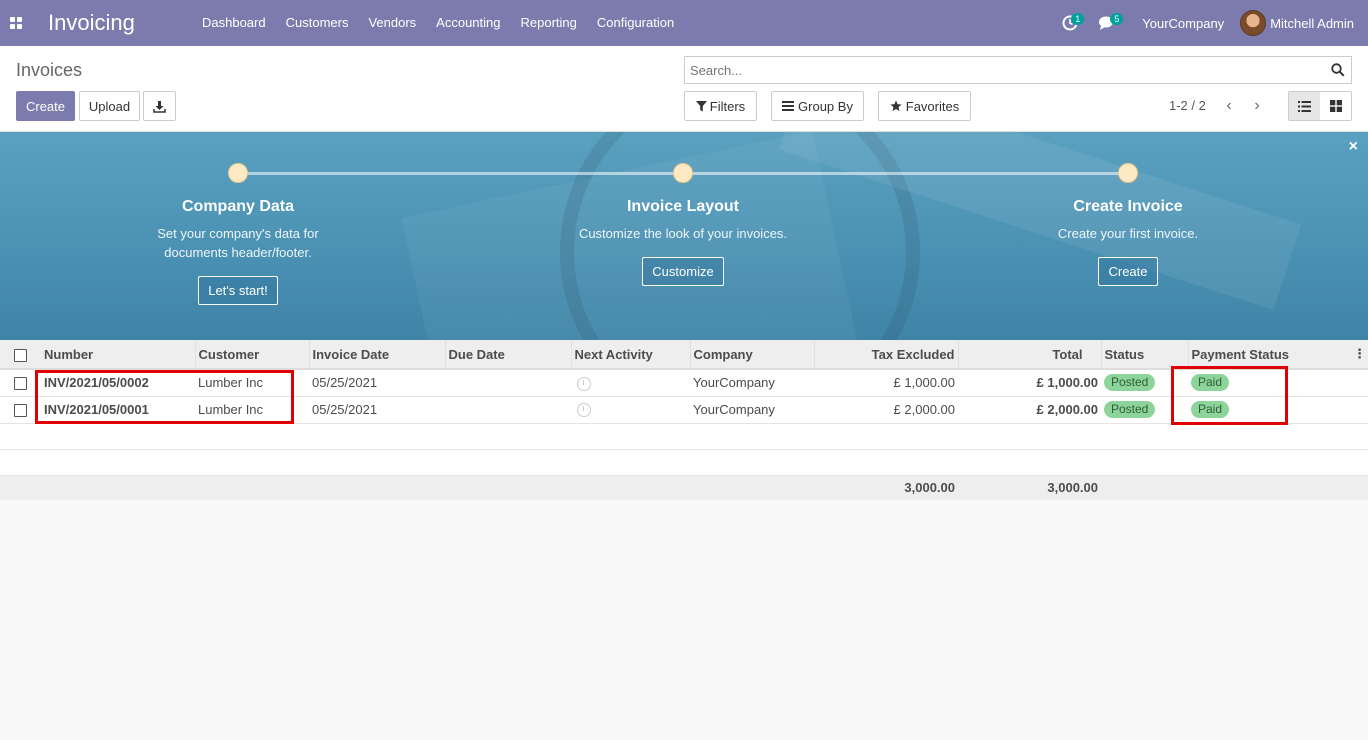  I want to click on col-payment-status: Payment Status, so click(1268, 355).